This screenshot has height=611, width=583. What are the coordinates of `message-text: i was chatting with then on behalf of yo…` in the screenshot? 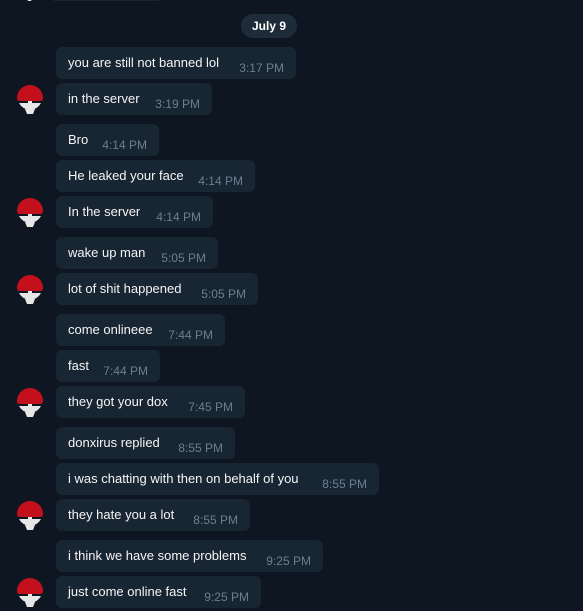 It's located at (183, 478).